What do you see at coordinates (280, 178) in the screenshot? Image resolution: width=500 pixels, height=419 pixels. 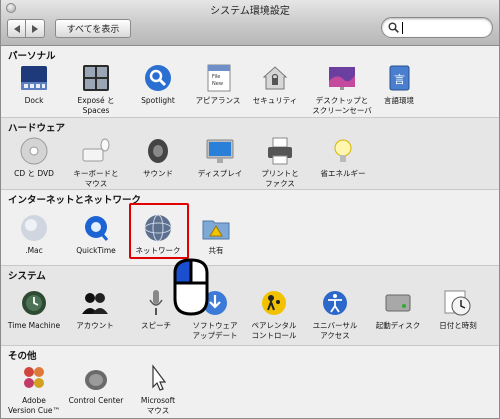 I see `pref-label: プリントと ファクス` at bounding box center [280, 178].